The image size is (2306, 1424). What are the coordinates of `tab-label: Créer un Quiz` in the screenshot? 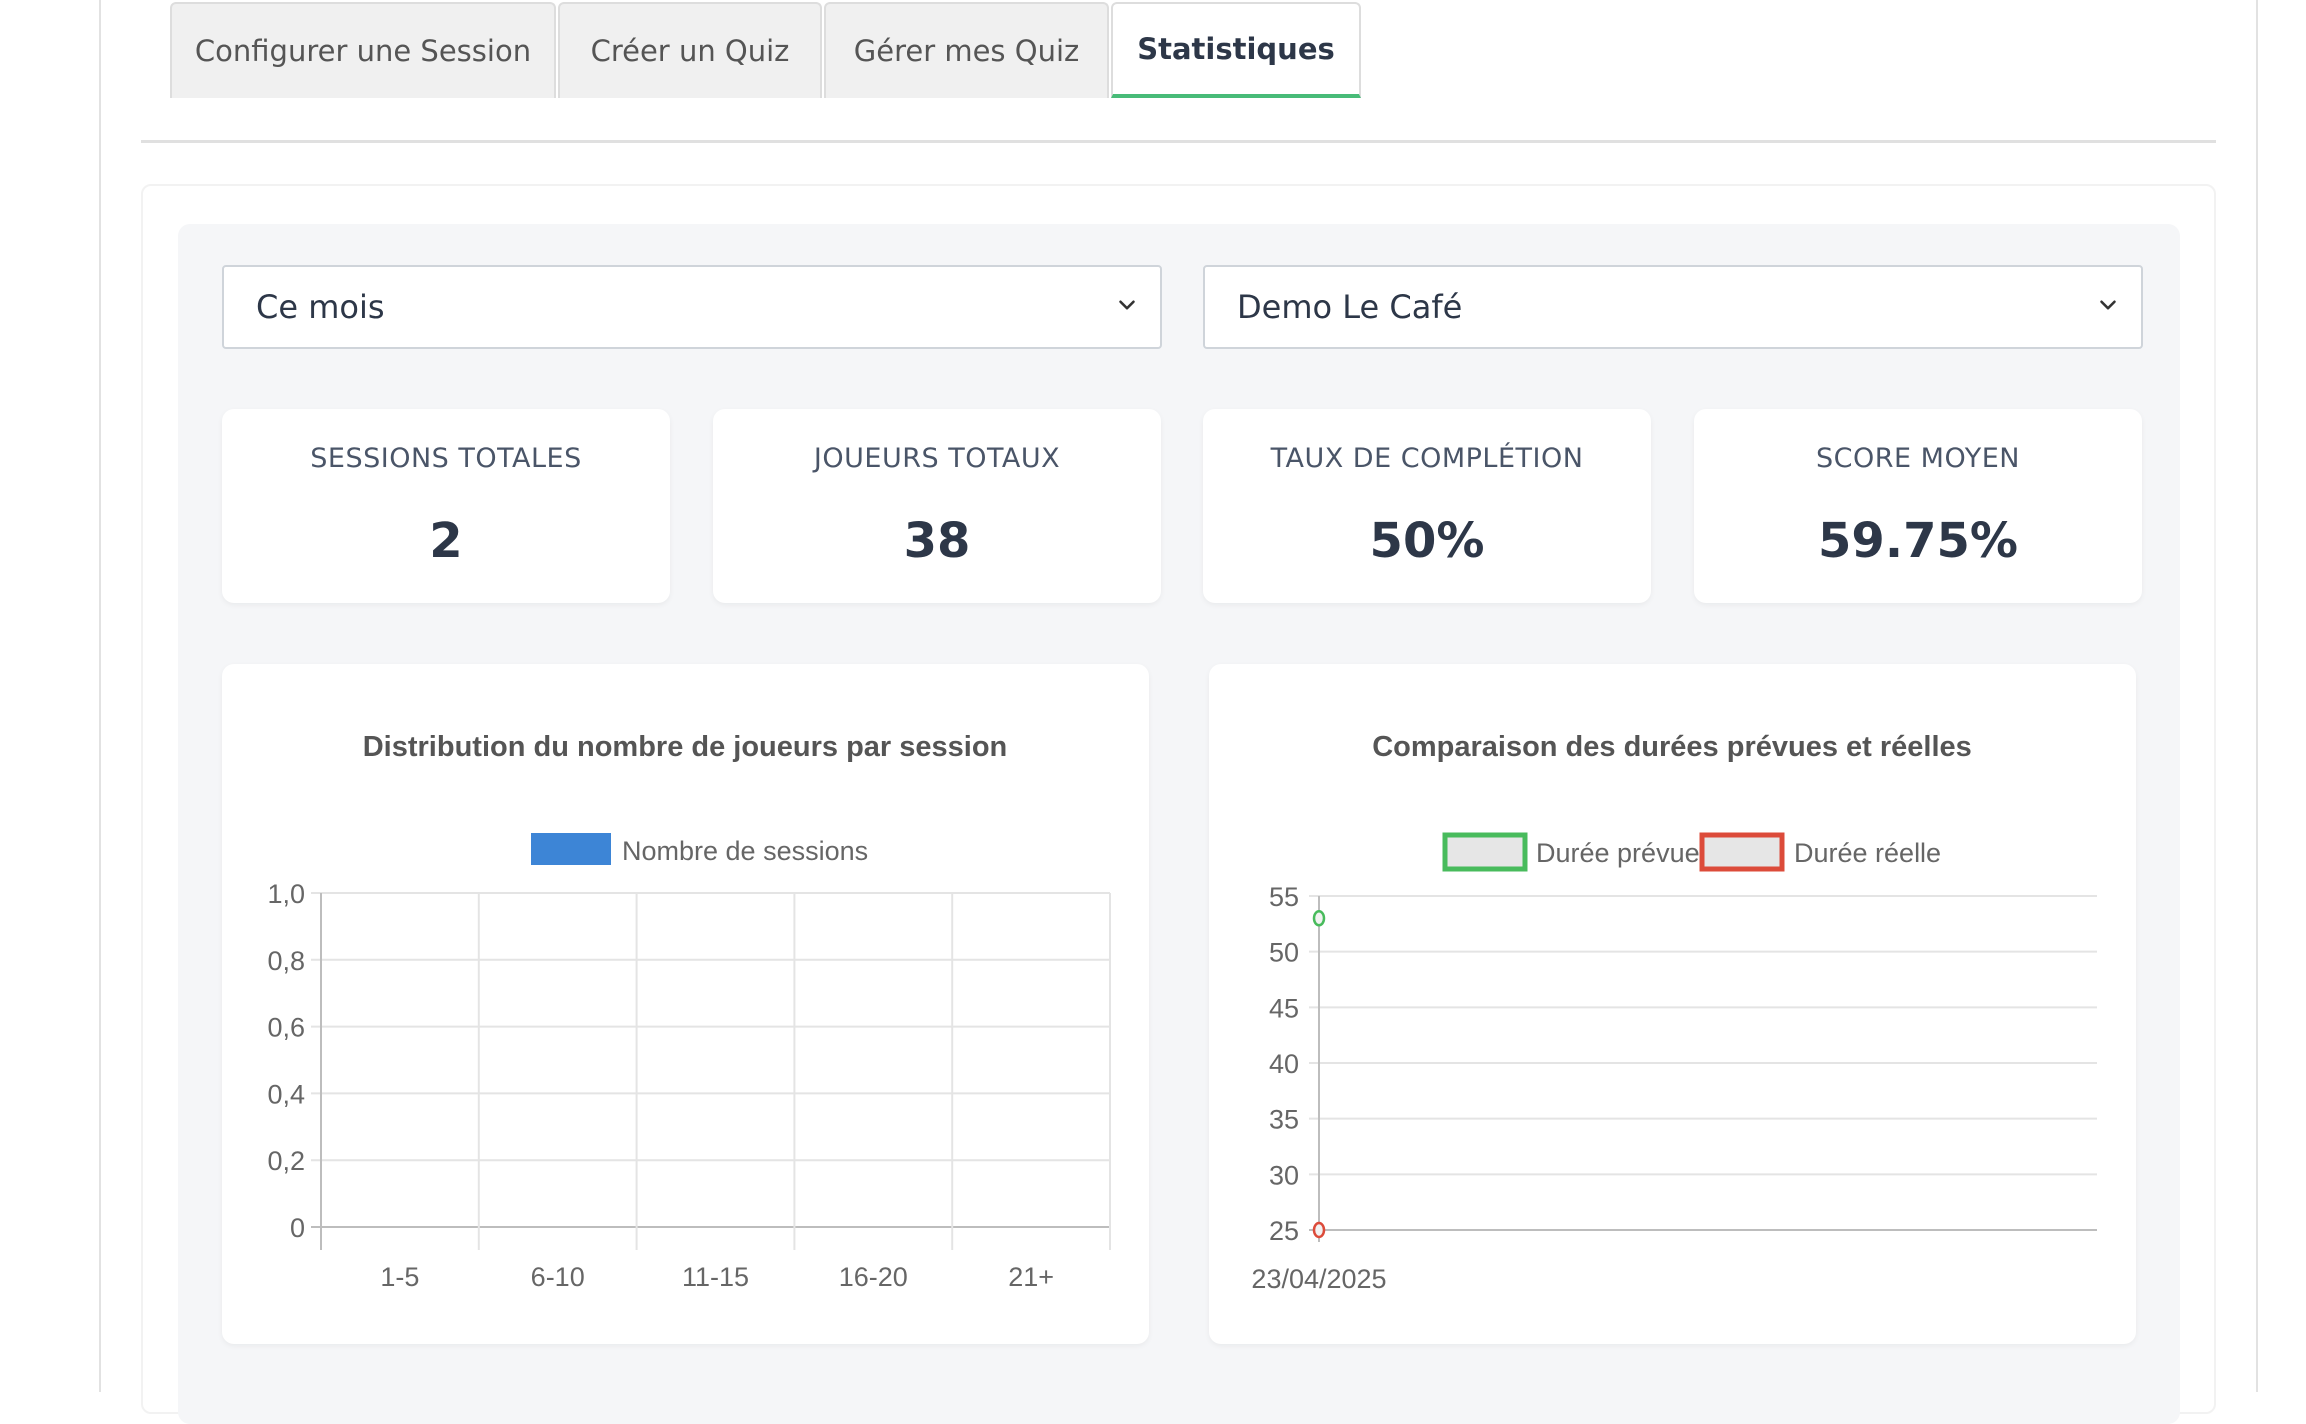 It's located at (690, 51).